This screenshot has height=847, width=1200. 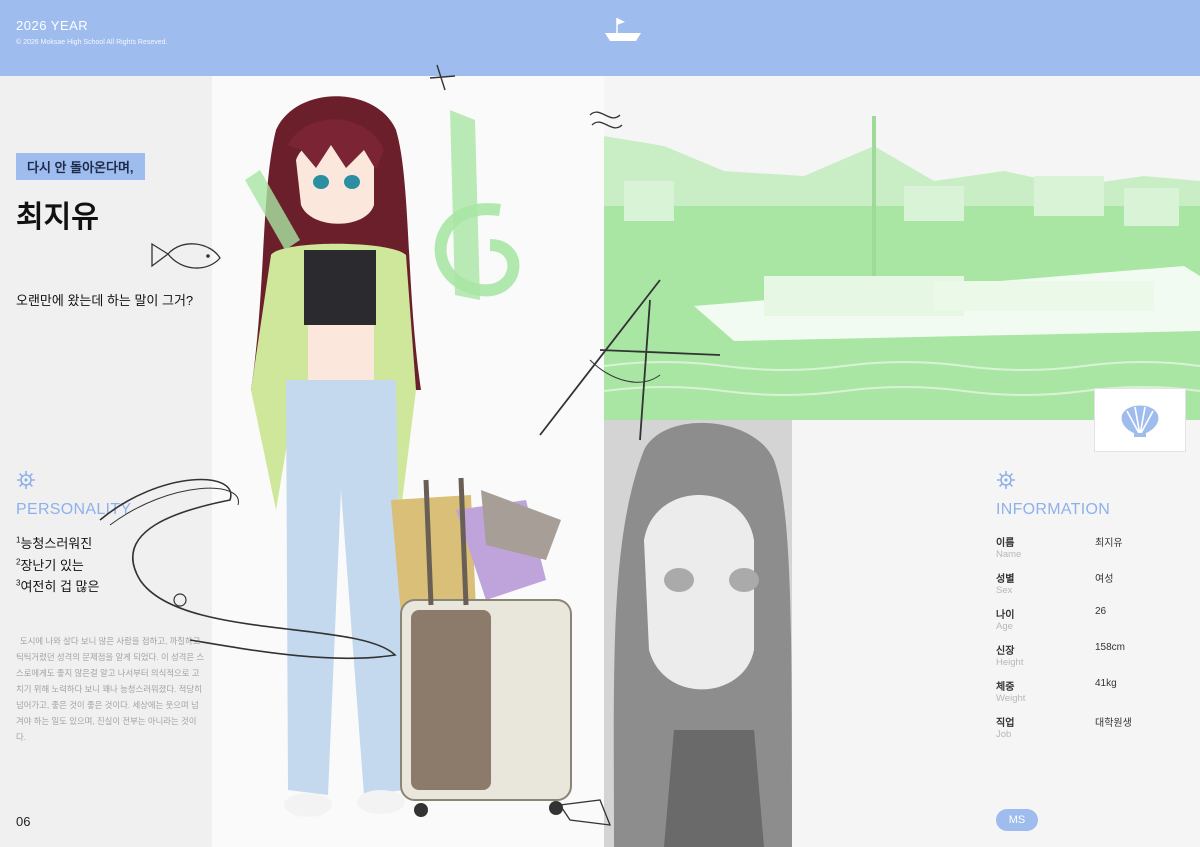 I want to click on info-value-weight: 41kg, so click(x=1106, y=683).